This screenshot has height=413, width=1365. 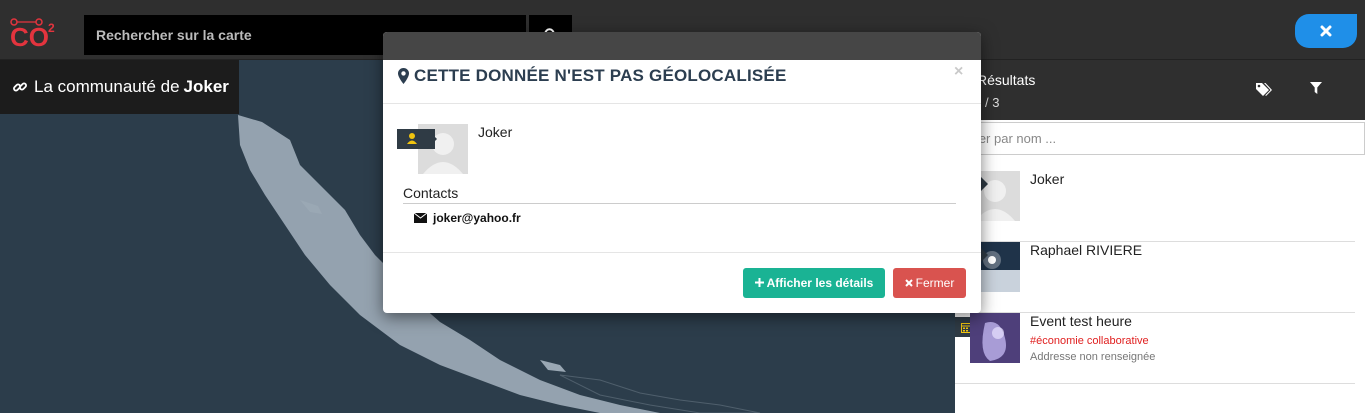 I want to click on result-item: Raphael RIVIERE, so click(x=1155, y=277).